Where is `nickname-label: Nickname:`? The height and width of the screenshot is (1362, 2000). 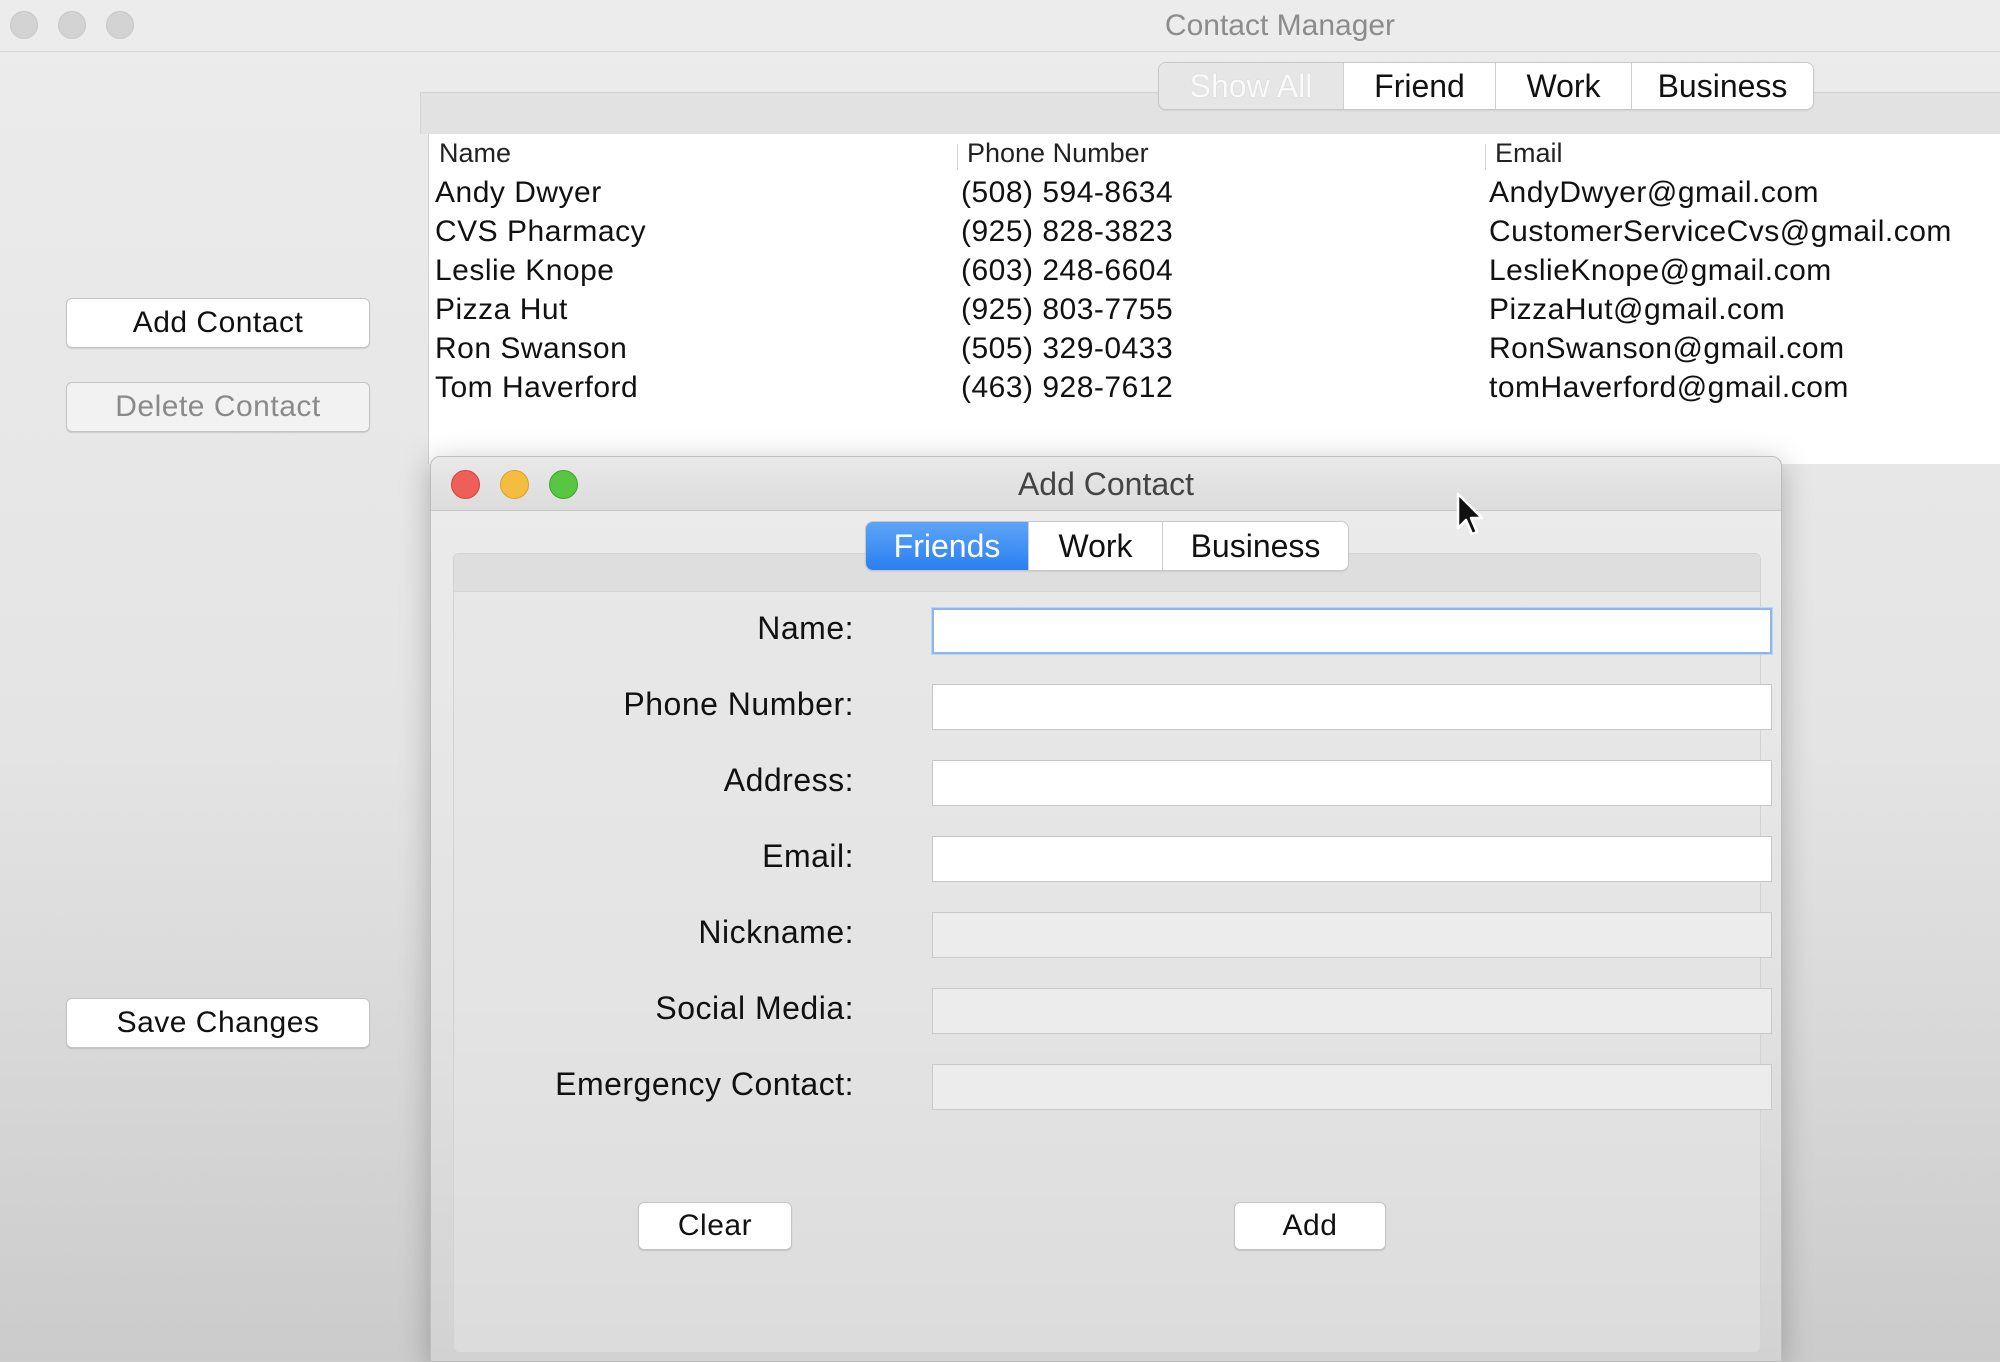
nickname-label: Nickname: is located at coordinates (776, 932).